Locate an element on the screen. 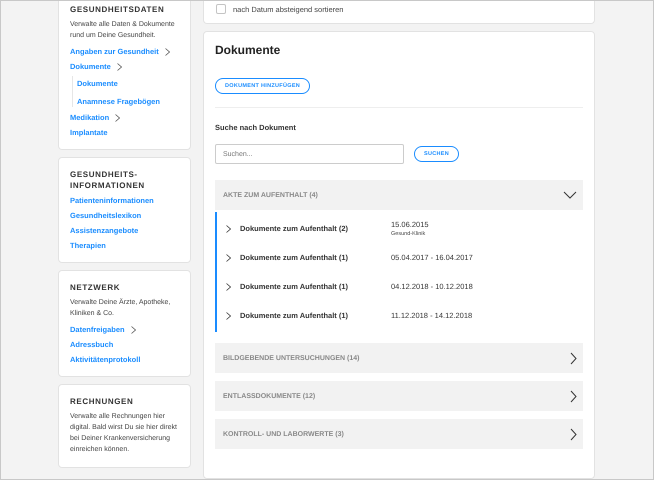  section-title: GESUNDHEITS-INFORMATIONEN is located at coordinates (108, 180).